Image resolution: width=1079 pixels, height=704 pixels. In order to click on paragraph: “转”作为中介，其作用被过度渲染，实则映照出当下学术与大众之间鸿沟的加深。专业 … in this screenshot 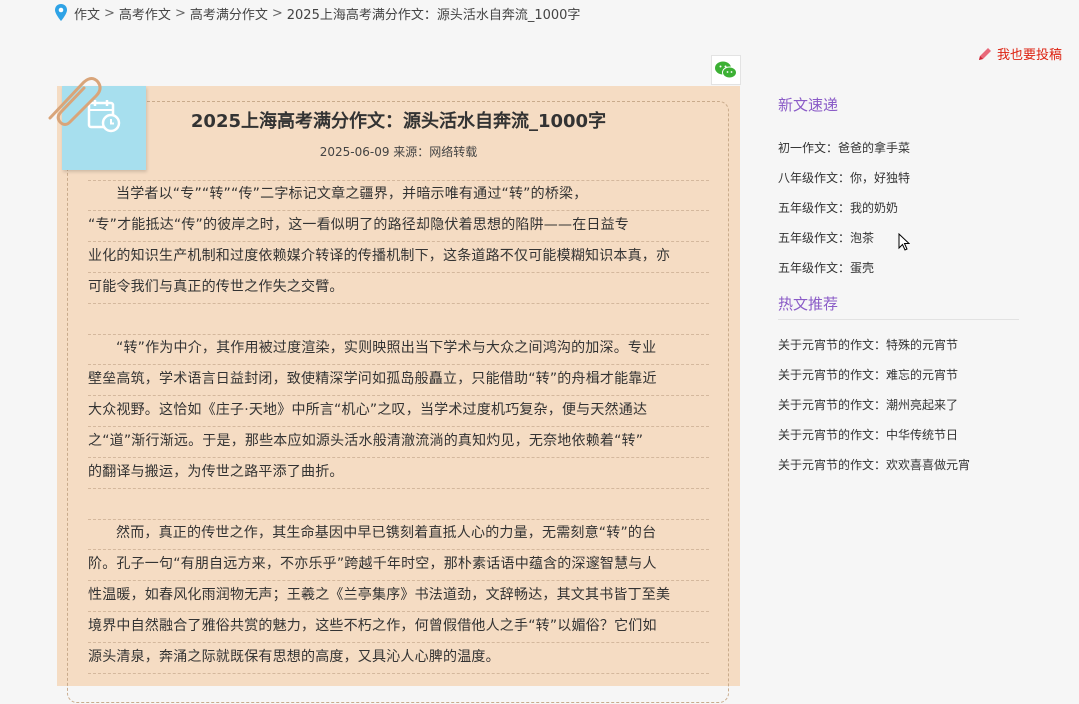, I will do `click(398, 411)`.